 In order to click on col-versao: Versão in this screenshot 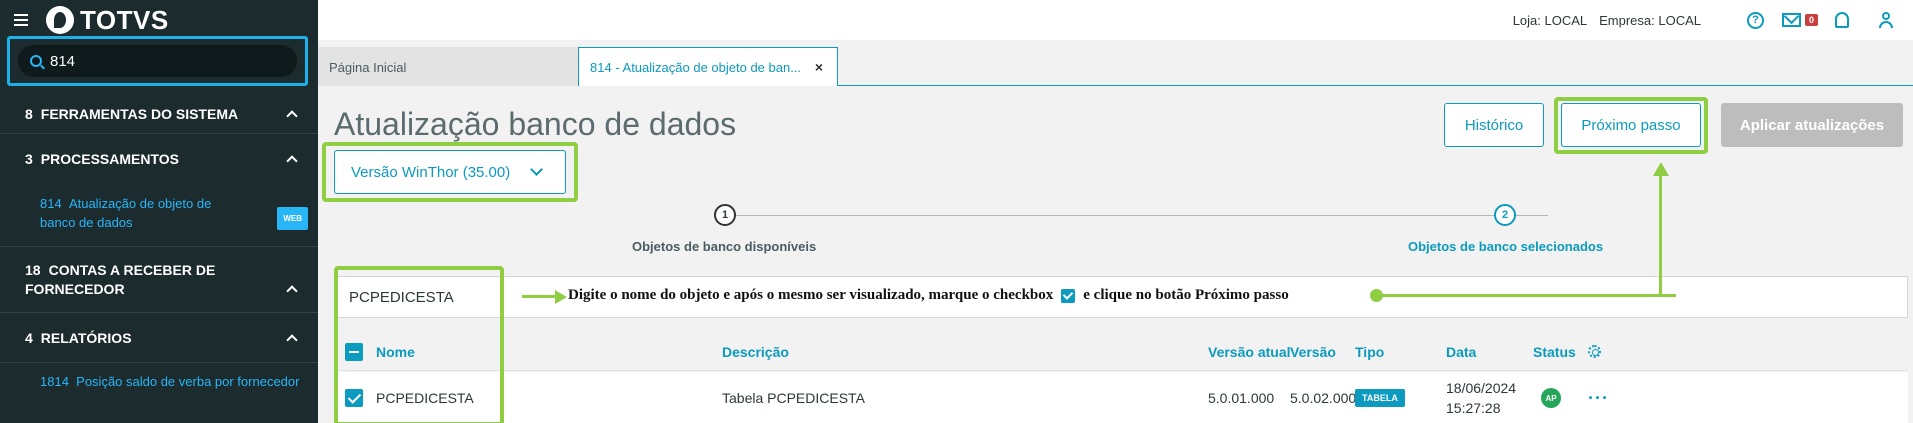, I will do `click(1313, 351)`.